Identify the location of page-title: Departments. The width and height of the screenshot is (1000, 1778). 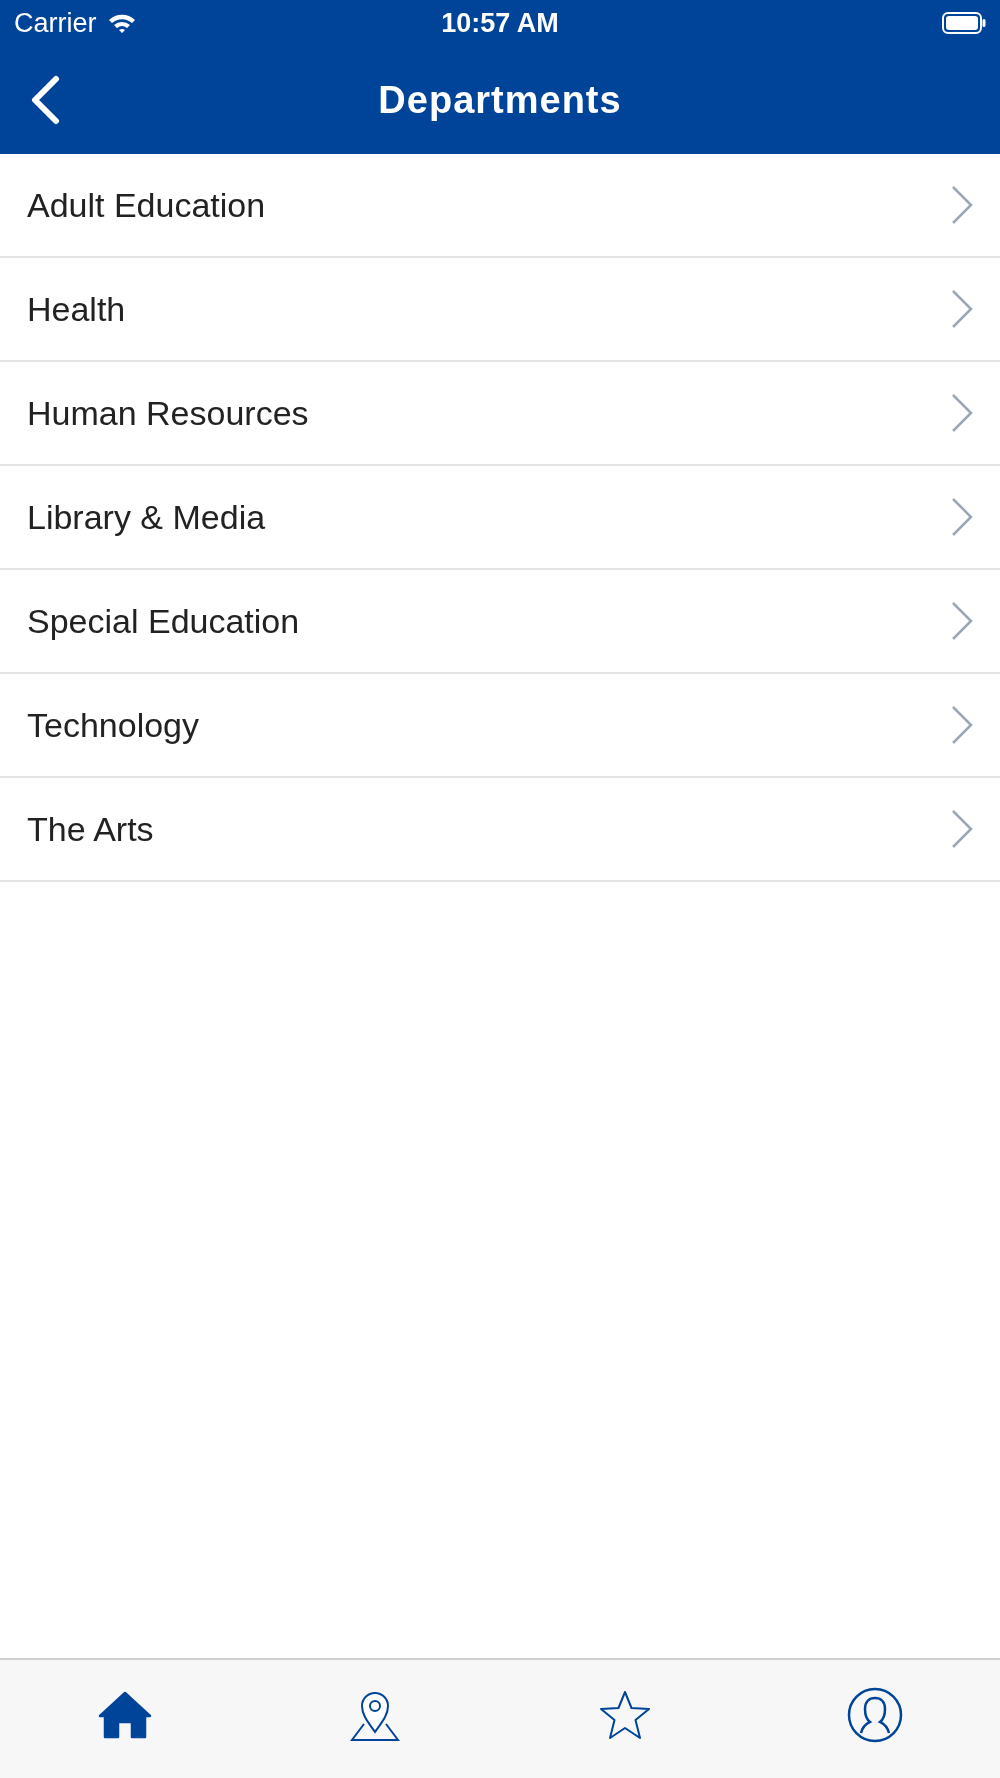
(500, 99).